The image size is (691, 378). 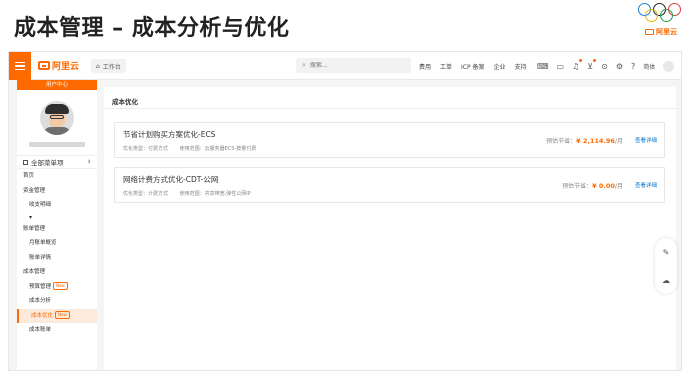 What do you see at coordinates (57, 205) in the screenshot?
I see `sidebar-item-transactions: 收支明细` at bounding box center [57, 205].